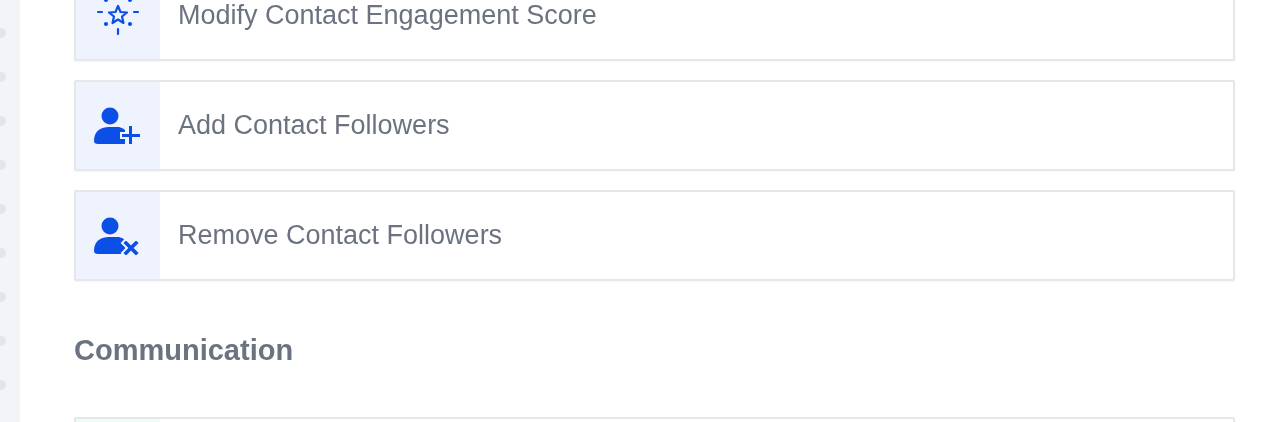 The height and width of the screenshot is (422, 1288). I want to click on action-card: Modify Contact Engagement Score, so click(654, 30).